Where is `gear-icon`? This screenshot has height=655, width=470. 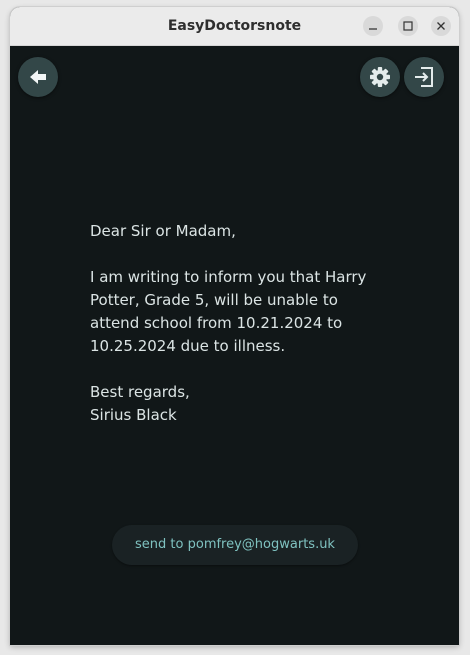
gear-icon is located at coordinates (380, 77).